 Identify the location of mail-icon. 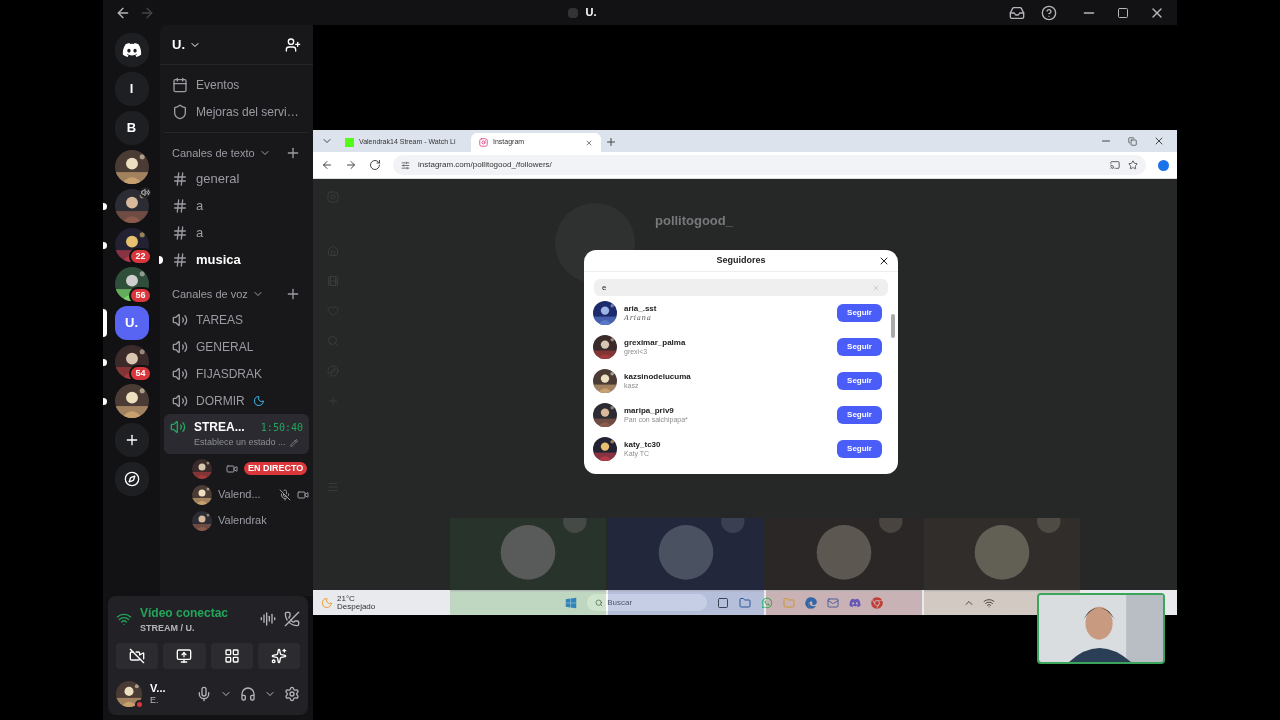
(833, 602).